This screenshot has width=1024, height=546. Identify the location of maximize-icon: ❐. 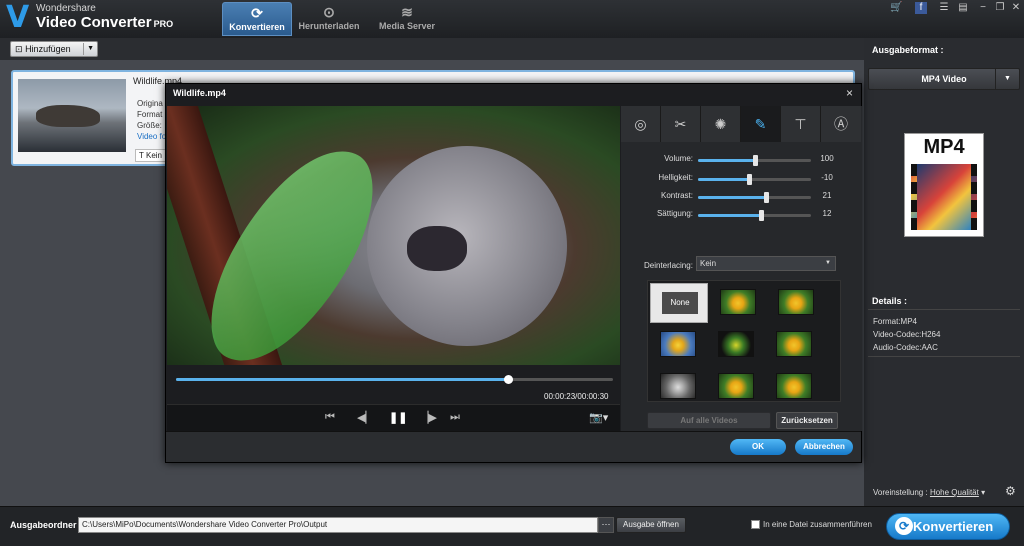
(1000, 8).